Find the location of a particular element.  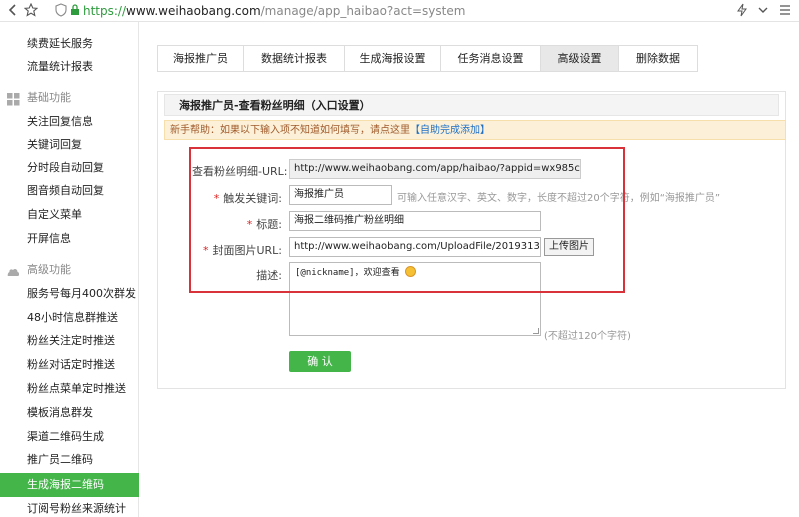

keyword-input: 海报推广员 is located at coordinates (340, 195).